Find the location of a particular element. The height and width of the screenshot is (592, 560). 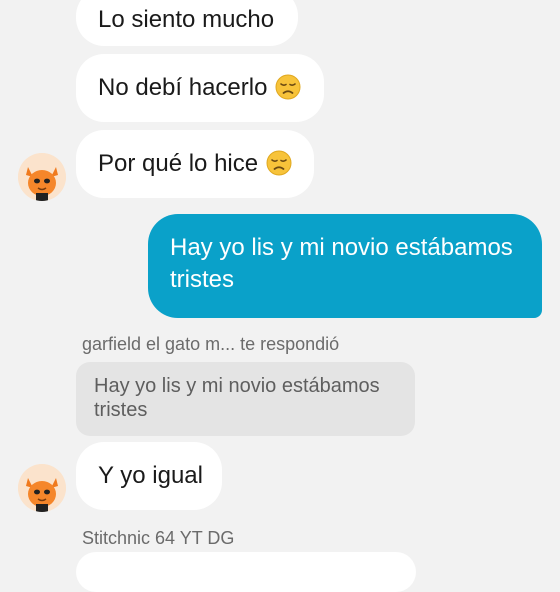

message-bubble-incoming: No debí hacerlo is located at coordinates (200, 88).